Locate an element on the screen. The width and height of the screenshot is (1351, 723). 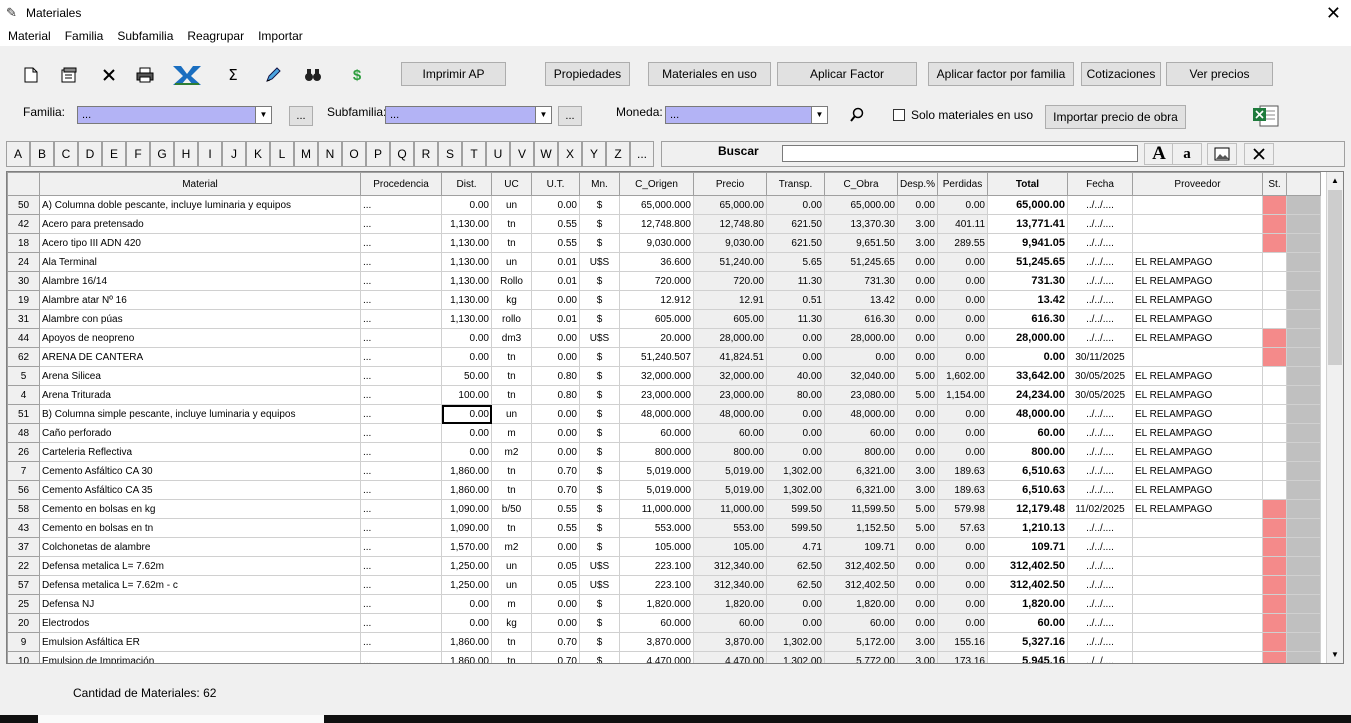
table-cell: 19 is located at coordinates (23, 300).